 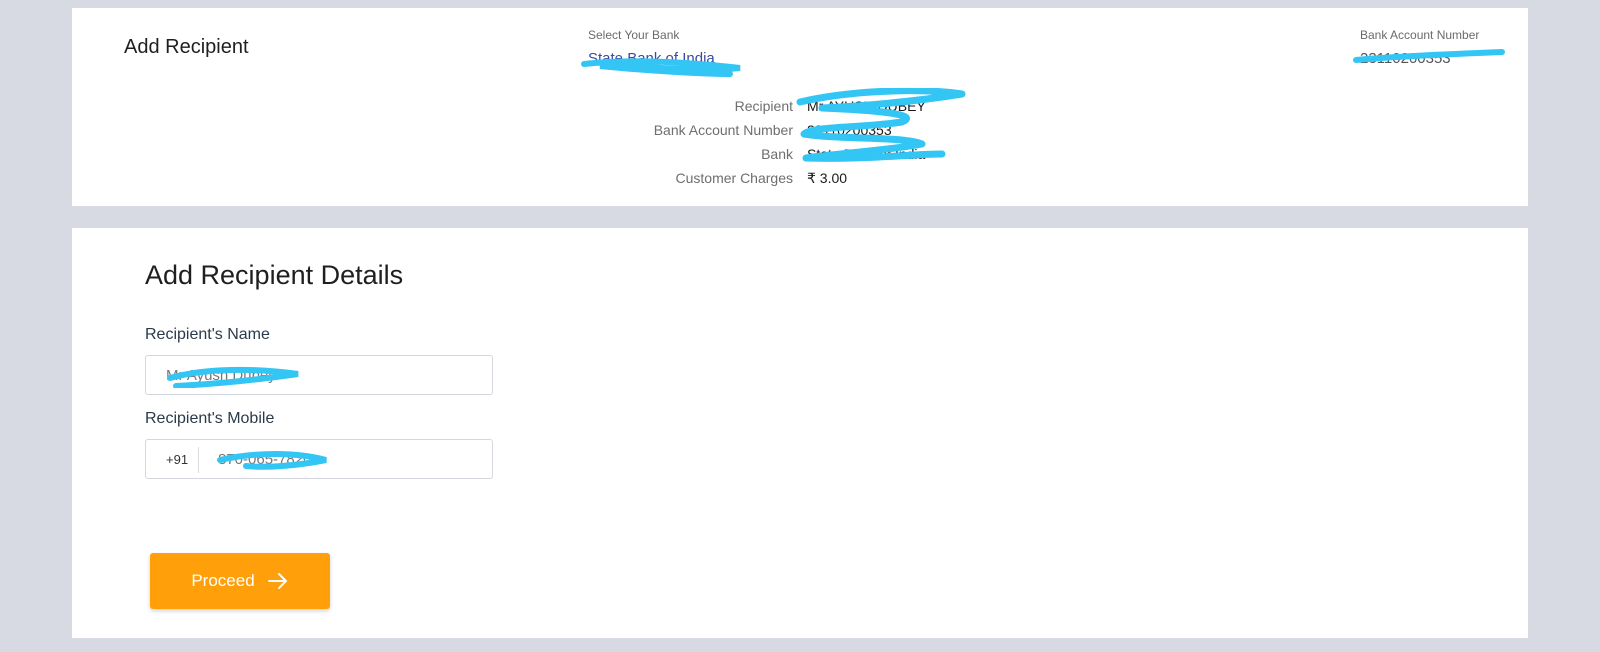 What do you see at coordinates (1420, 35) in the screenshot?
I see `account-select-label: Bank Account Number` at bounding box center [1420, 35].